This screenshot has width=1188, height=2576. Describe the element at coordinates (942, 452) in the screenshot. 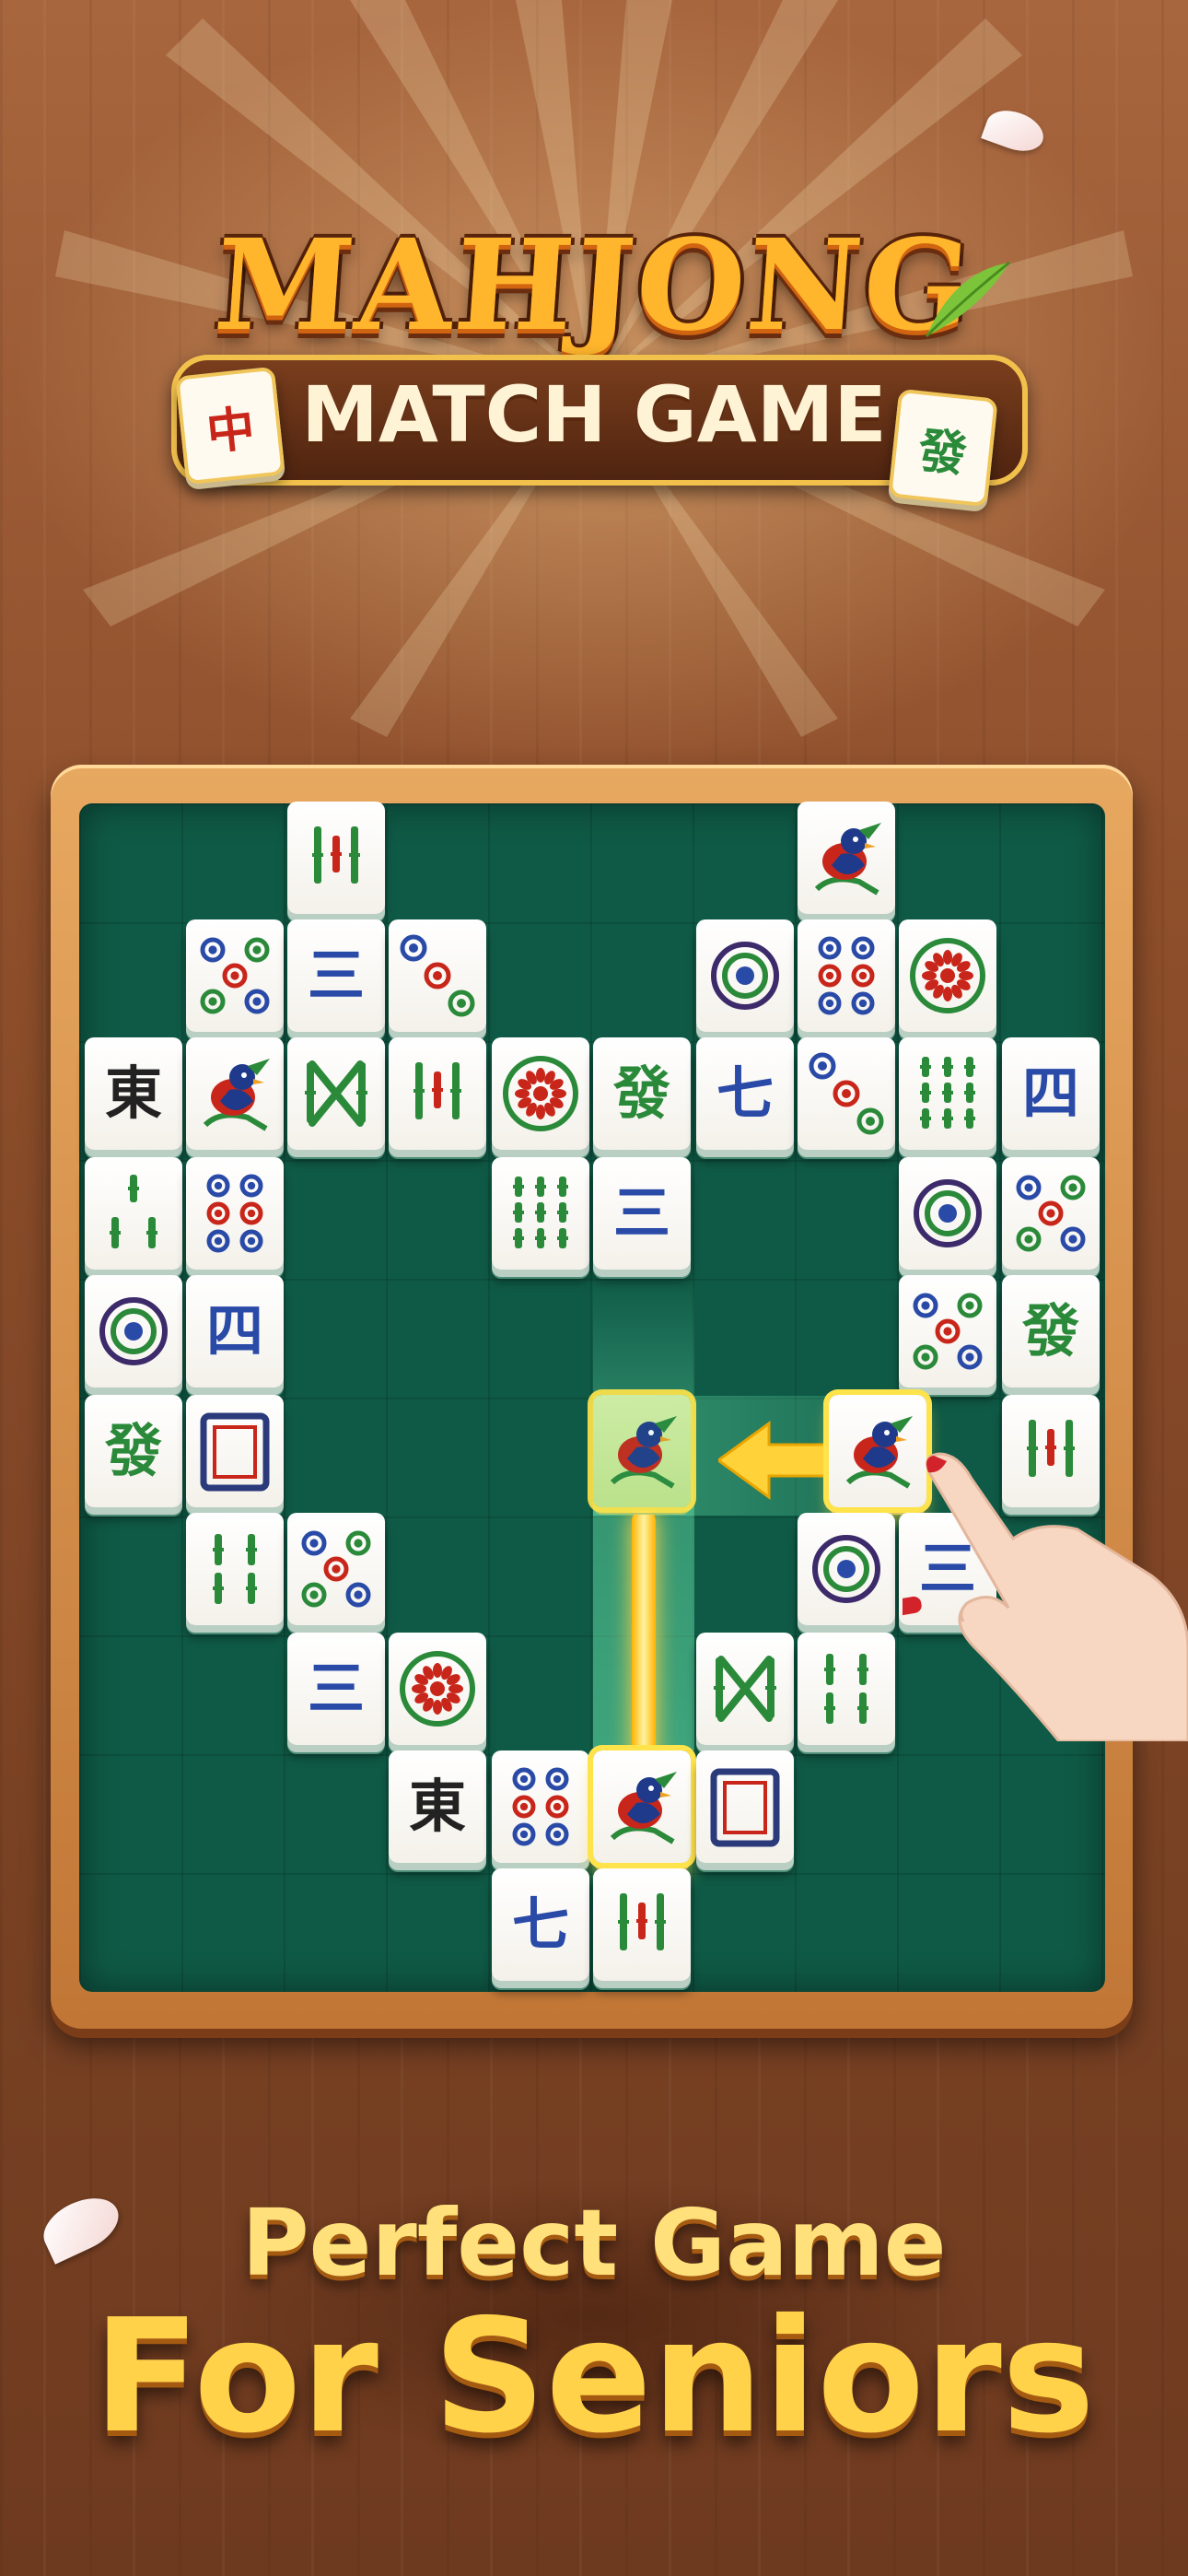

I see `logo-tile-right-glyph: 發` at that location.